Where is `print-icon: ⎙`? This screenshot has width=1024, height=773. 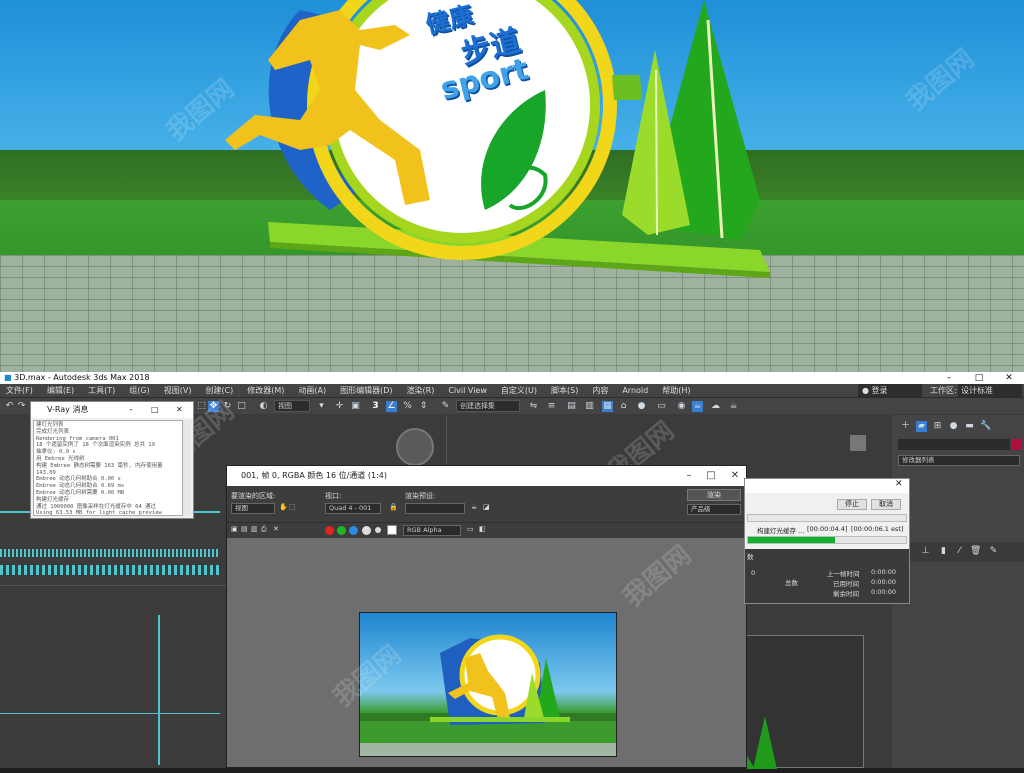 print-icon: ⎙ is located at coordinates (264, 529).